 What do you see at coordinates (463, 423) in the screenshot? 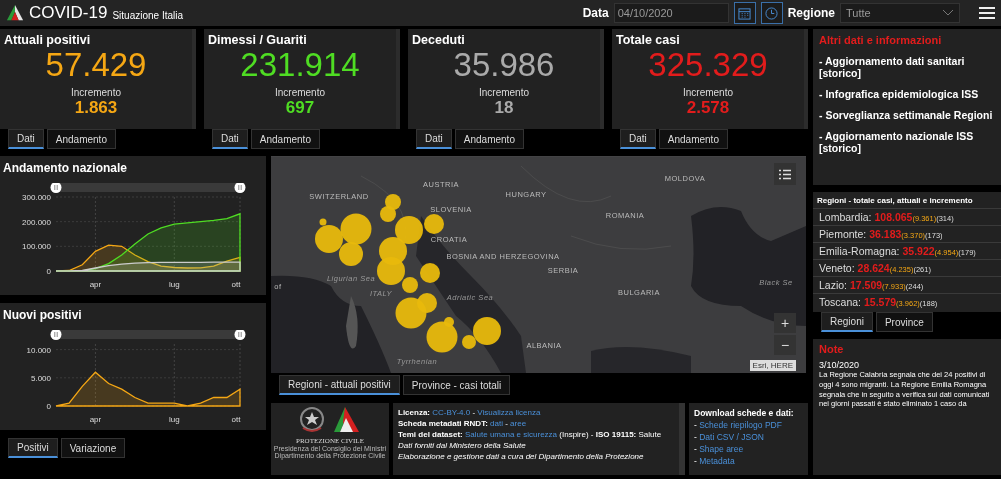
I see `info-line: Scheda metadati RNDT: dati - aree` at bounding box center [463, 423].